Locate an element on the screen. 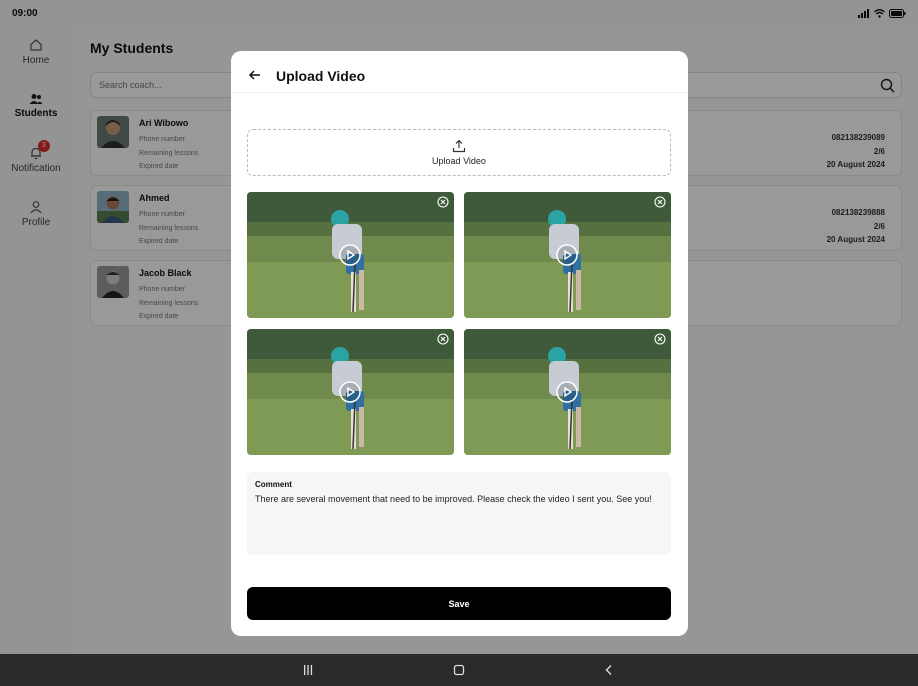  upload-icon is located at coordinates (459, 146).